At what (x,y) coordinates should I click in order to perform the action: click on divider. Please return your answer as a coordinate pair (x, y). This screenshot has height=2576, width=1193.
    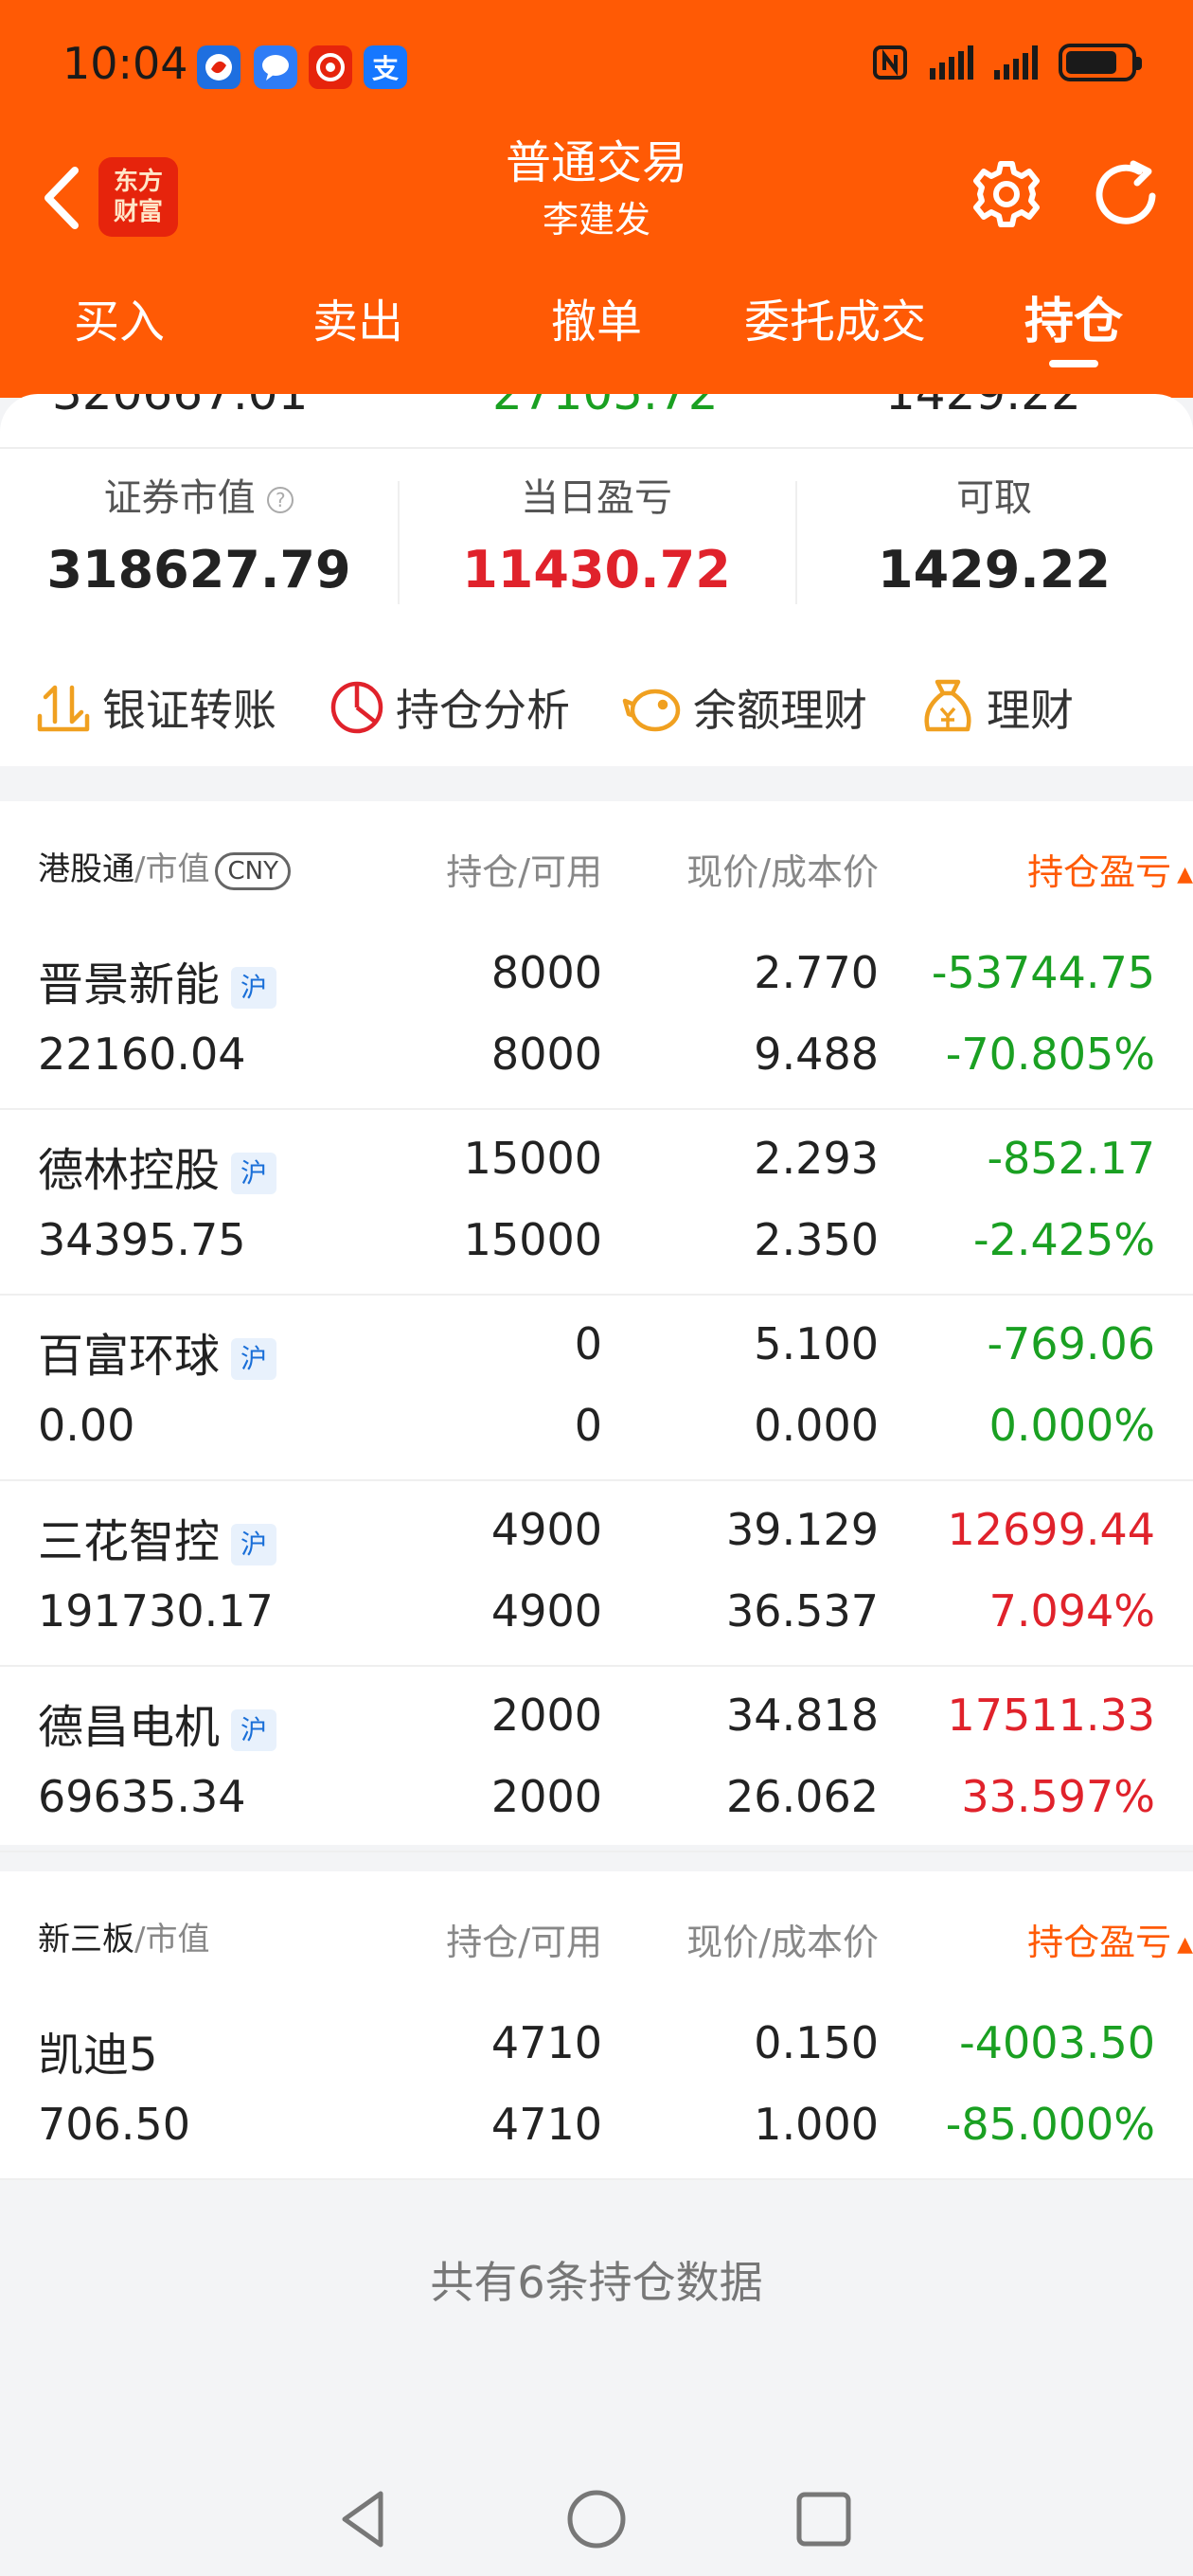
    Looking at the image, I should click on (596, 448).